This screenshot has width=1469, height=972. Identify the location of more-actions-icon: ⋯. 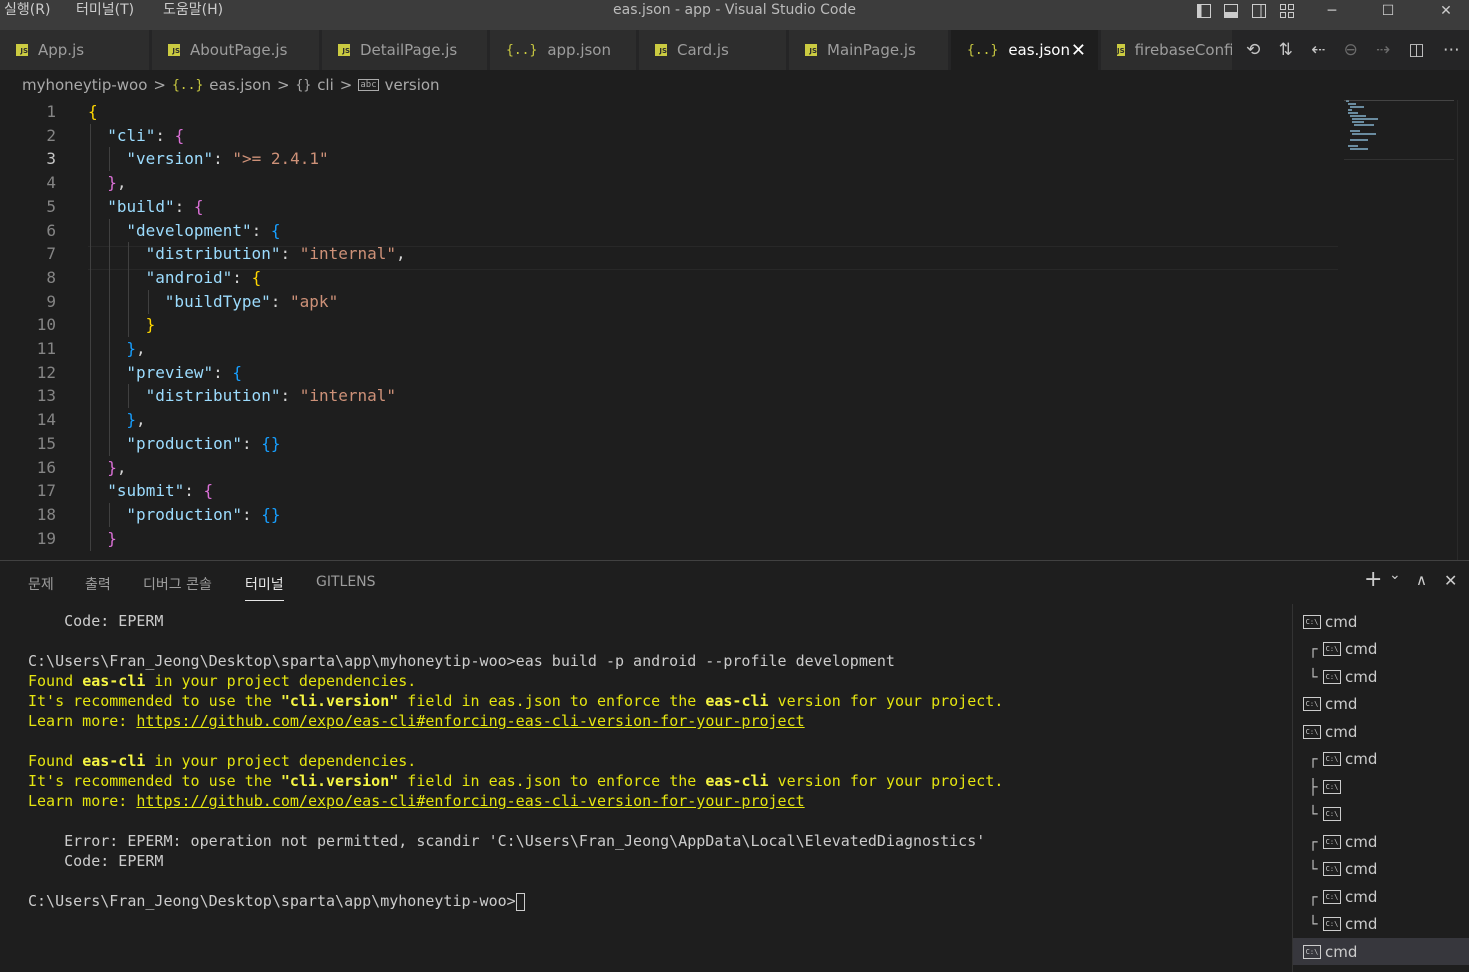
(1451, 50).